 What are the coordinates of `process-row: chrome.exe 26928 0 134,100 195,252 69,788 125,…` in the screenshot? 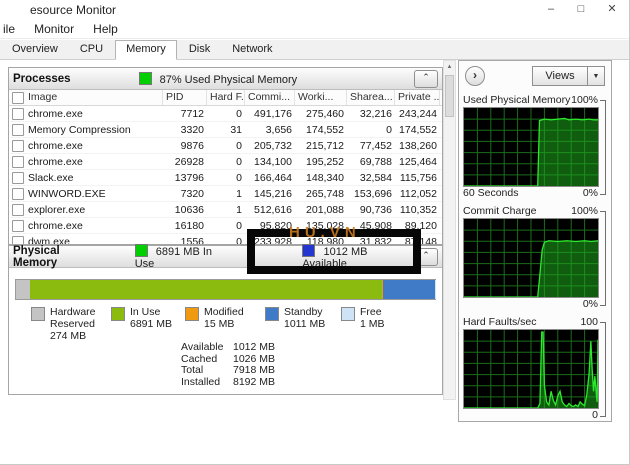 It's located at (225, 162).